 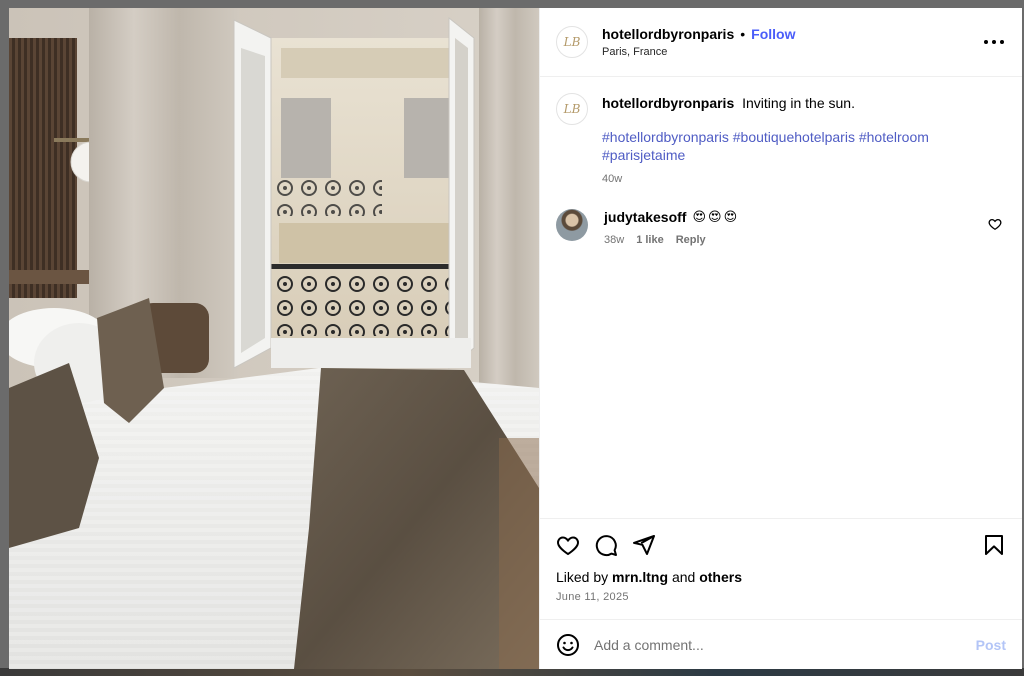 I want to click on hashtag-link: #boutiquehotelparis, so click(x=794, y=137).